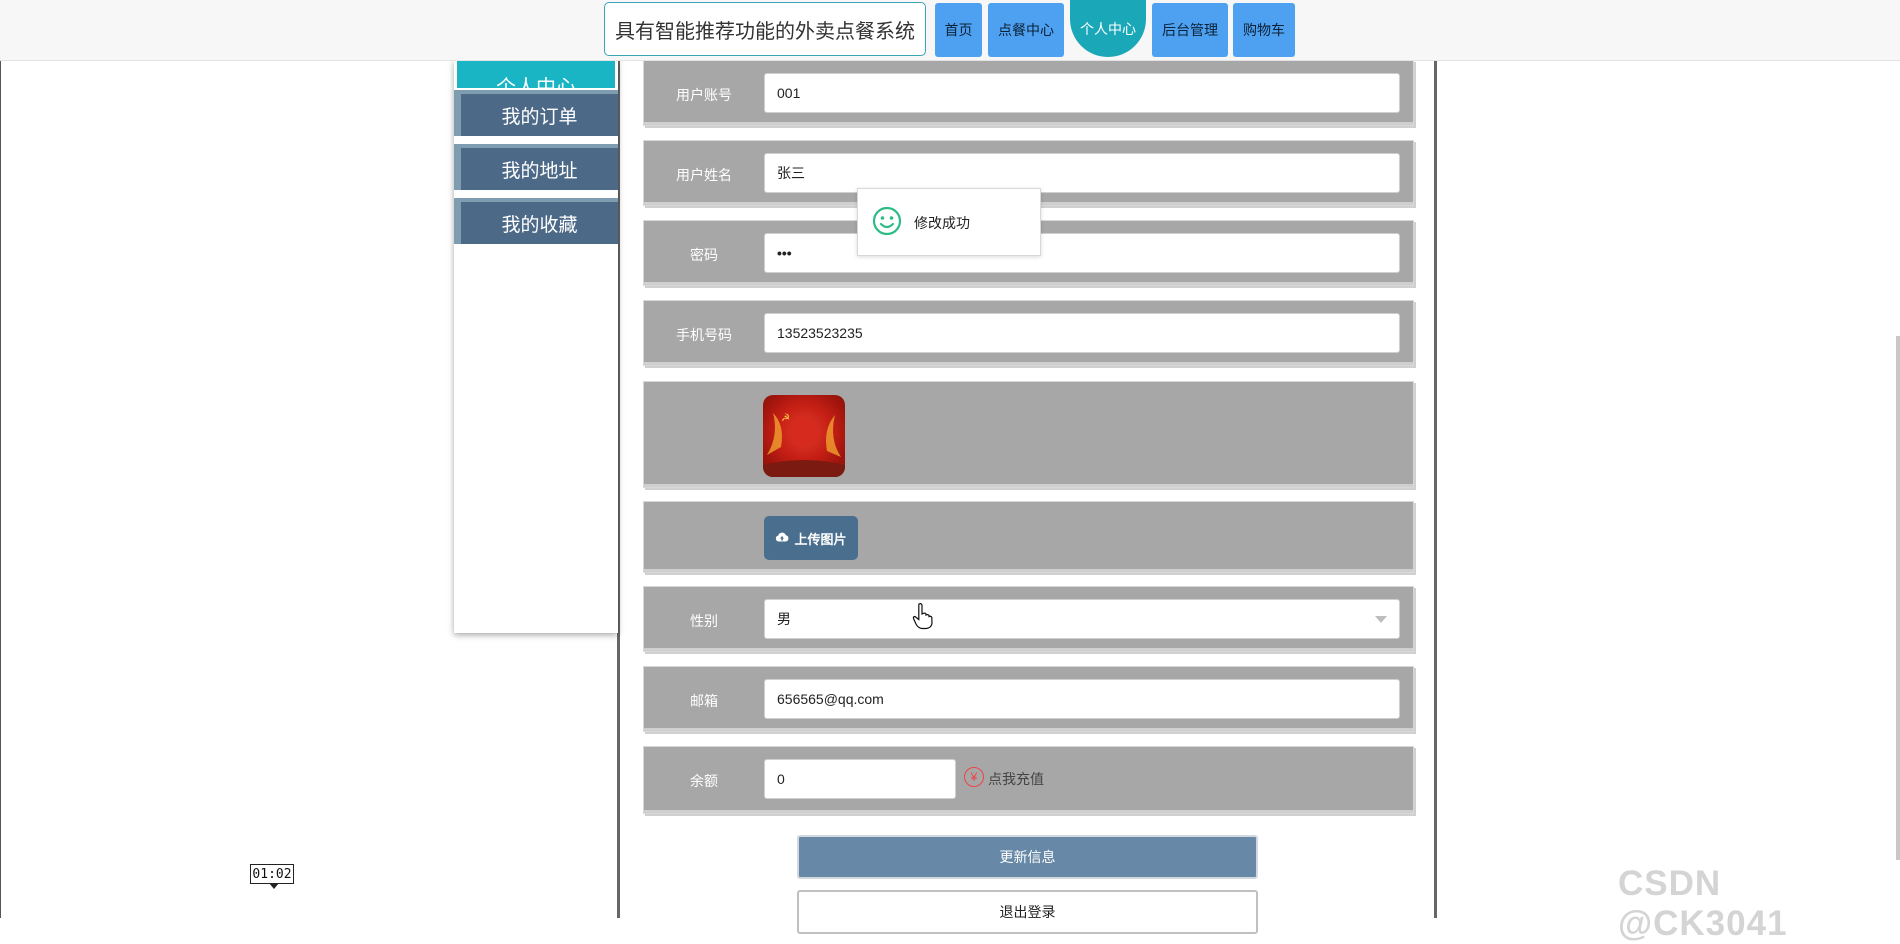 The image size is (1900, 944). Describe the element at coordinates (942, 223) in the screenshot. I see `toast-message: 修改成功` at that location.